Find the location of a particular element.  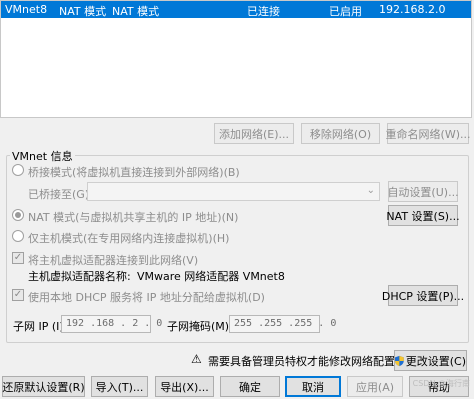

bridged-radio is located at coordinates (18, 170).